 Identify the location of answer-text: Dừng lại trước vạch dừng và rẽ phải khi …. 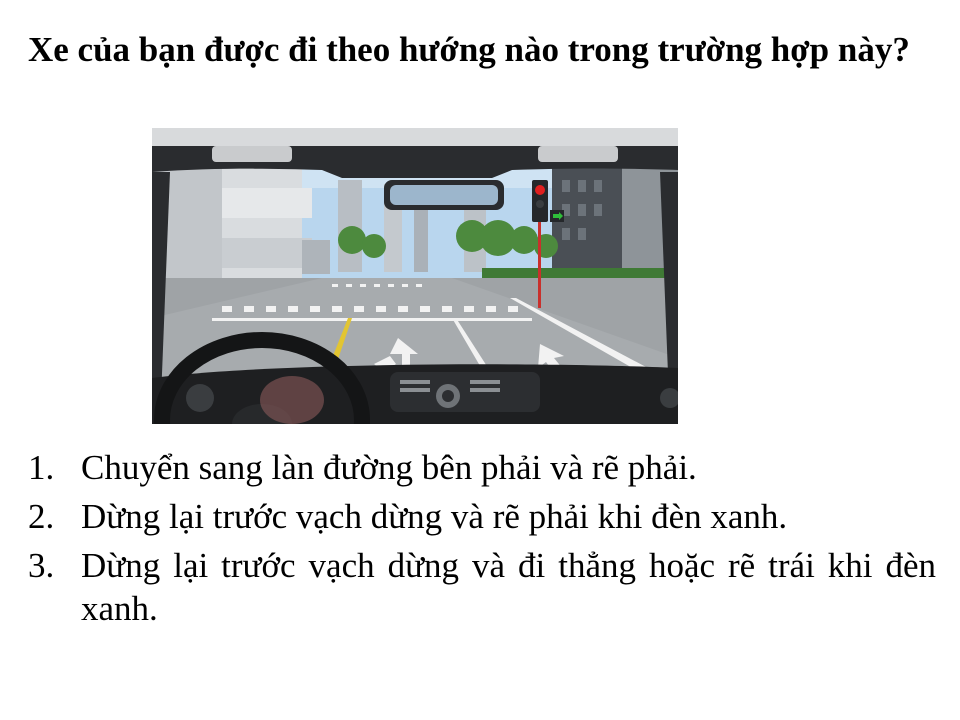
(434, 516).